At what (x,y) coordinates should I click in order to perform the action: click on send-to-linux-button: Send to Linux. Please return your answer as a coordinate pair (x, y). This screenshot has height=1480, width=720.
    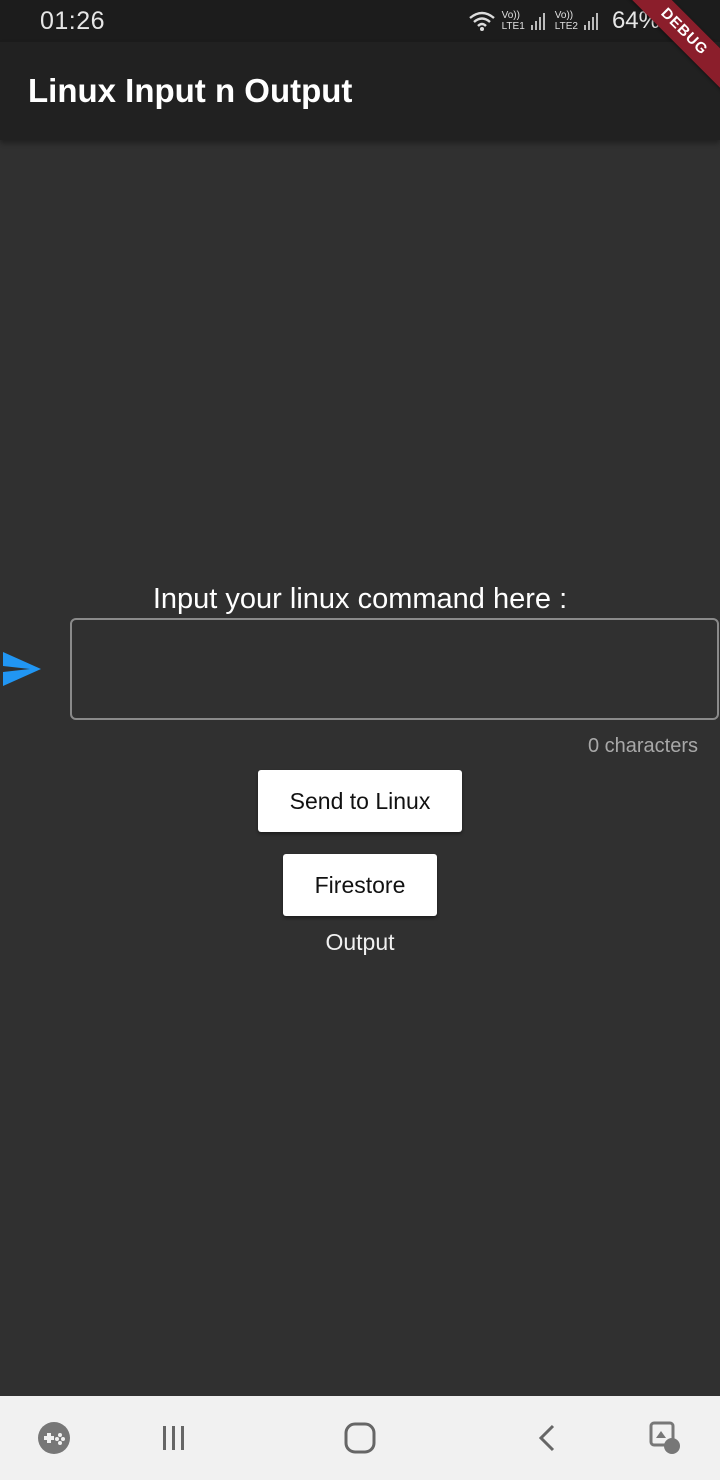
    Looking at the image, I should click on (360, 801).